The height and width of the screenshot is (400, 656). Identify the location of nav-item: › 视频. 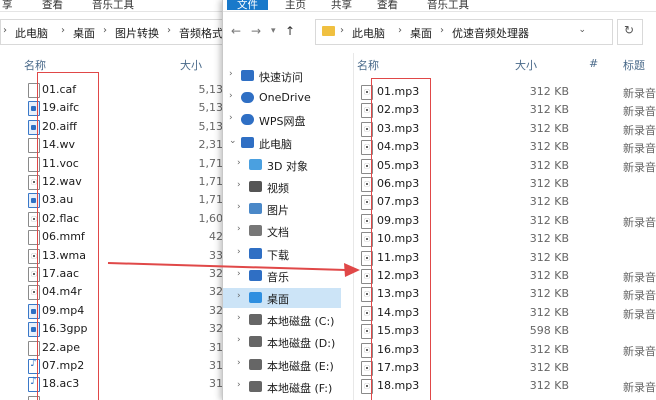
(282, 187).